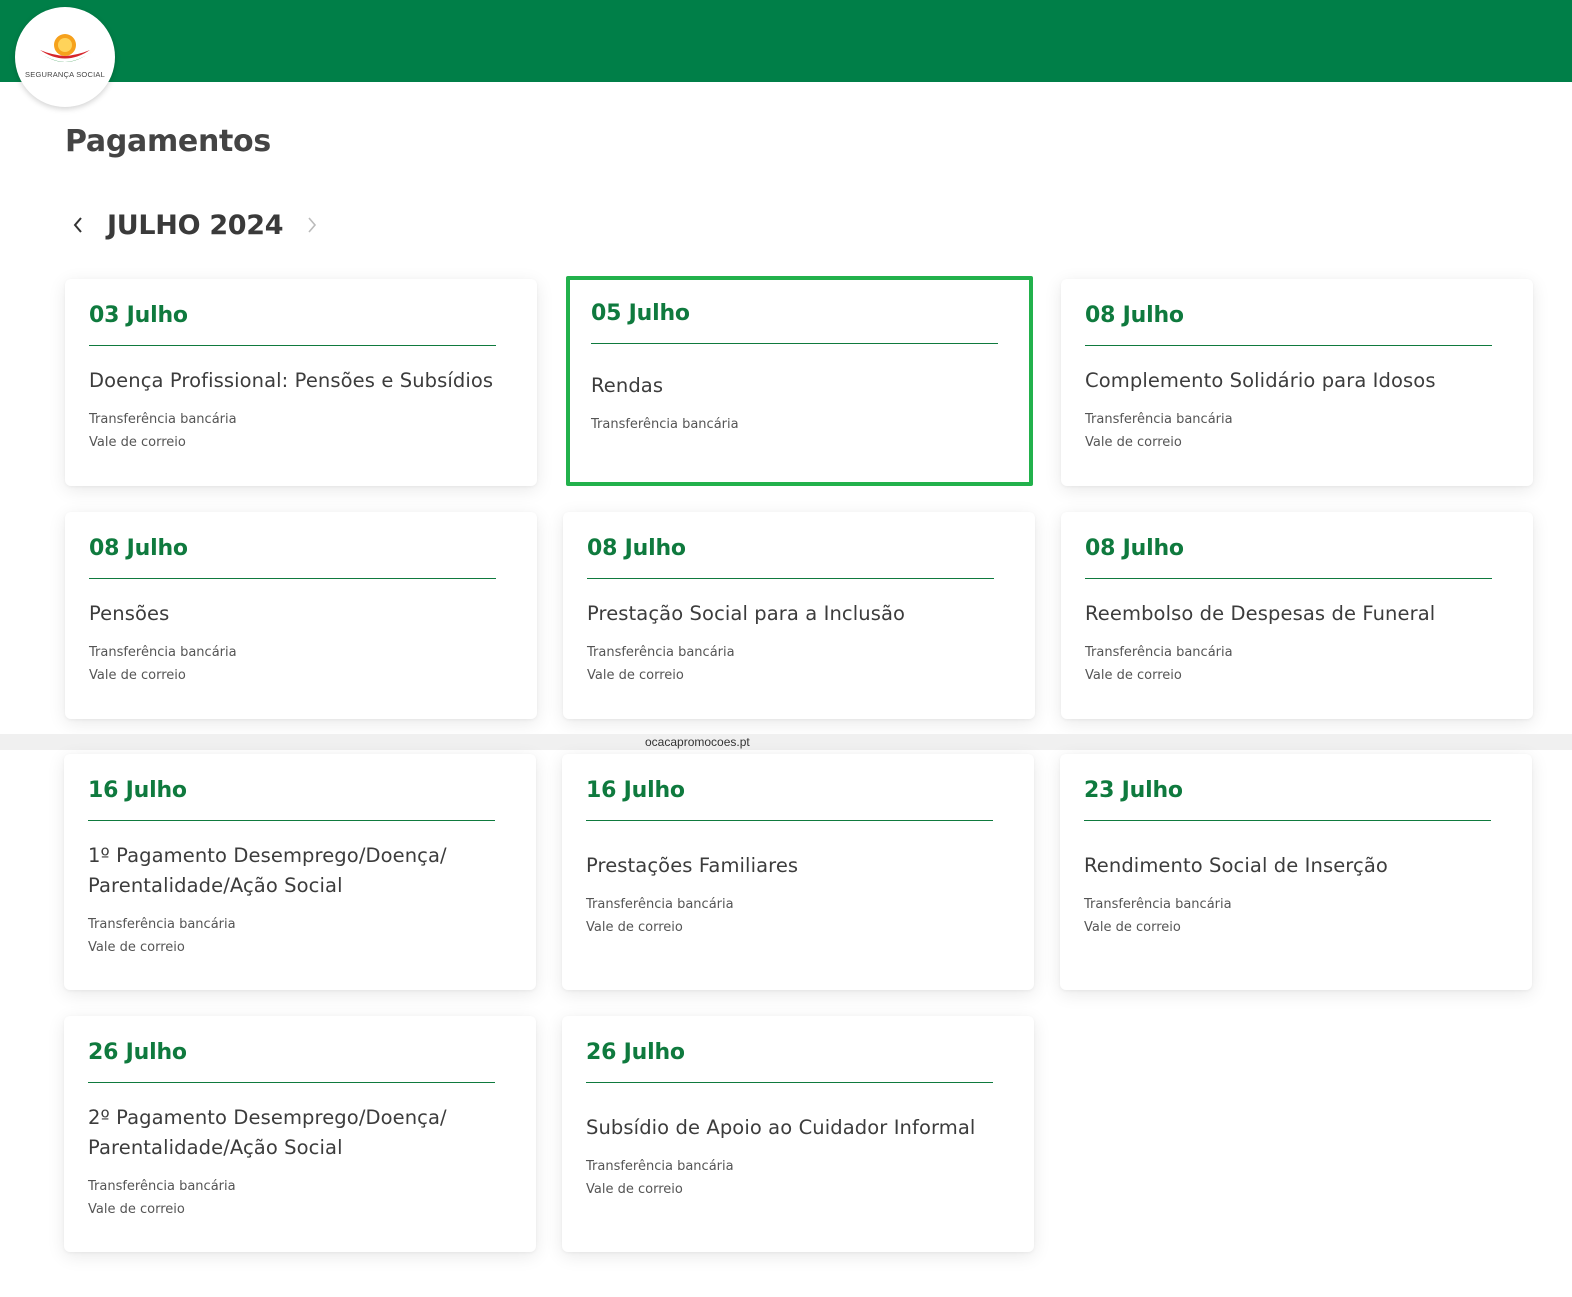 This screenshot has height=1297, width=1572. I want to click on sun-emblem-icon, so click(65, 48).